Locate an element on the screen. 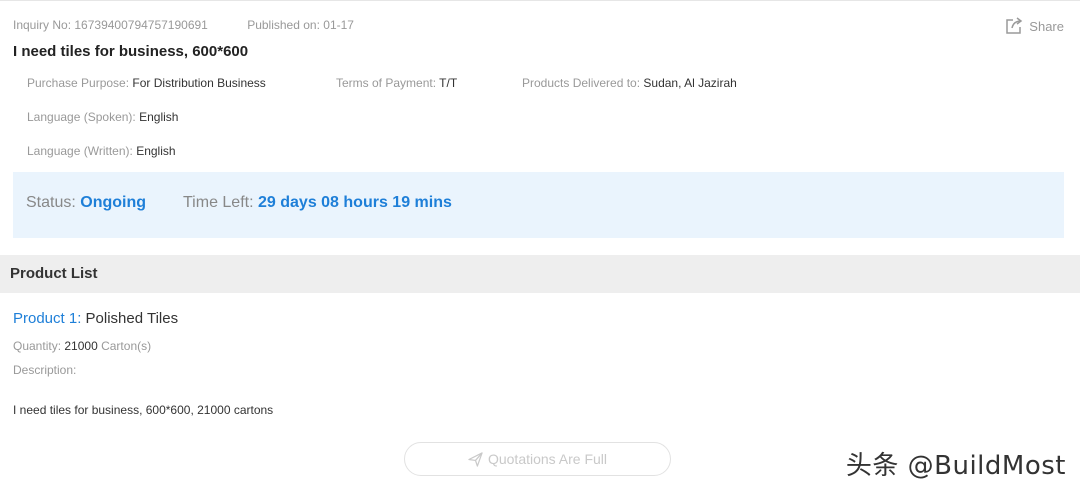 Image resolution: width=1080 pixels, height=492 pixels. quotations-full-button: Quotations Are Full is located at coordinates (537, 459).